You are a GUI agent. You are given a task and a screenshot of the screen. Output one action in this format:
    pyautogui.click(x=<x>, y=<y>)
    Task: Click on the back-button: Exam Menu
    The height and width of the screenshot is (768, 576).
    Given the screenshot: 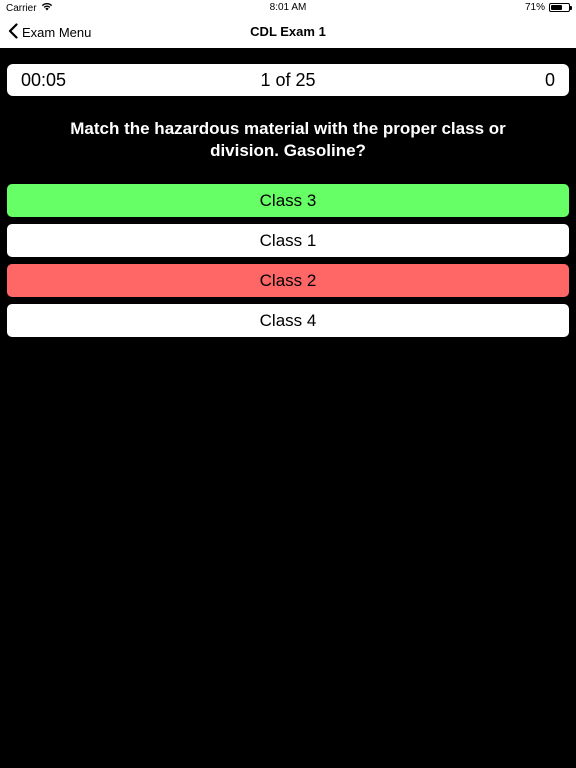 What is the action you would take?
    pyautogui.click(x=49, y=32)
    